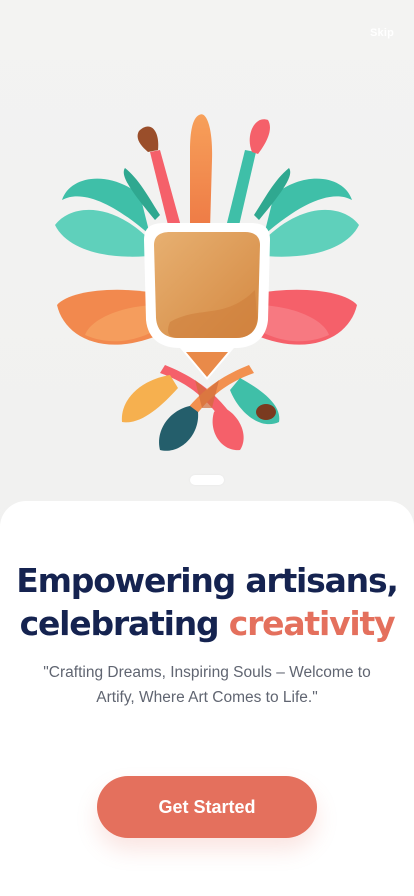  What do you see at coordinates (312, 623) in the screenshot?
I see `title-accent-word: creativity` at bounding box center [312, 623].